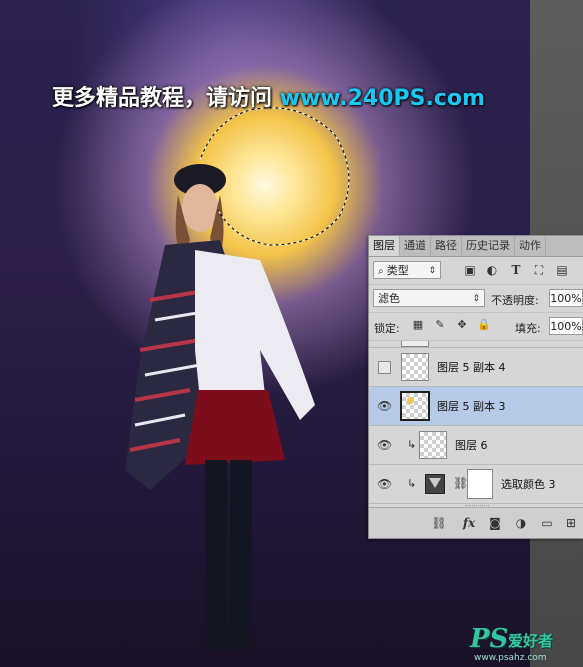 Image resolution: width=583 pixels, height=667 pixels. I want to click on lock-move-icon: ✥, so click(462, 325).